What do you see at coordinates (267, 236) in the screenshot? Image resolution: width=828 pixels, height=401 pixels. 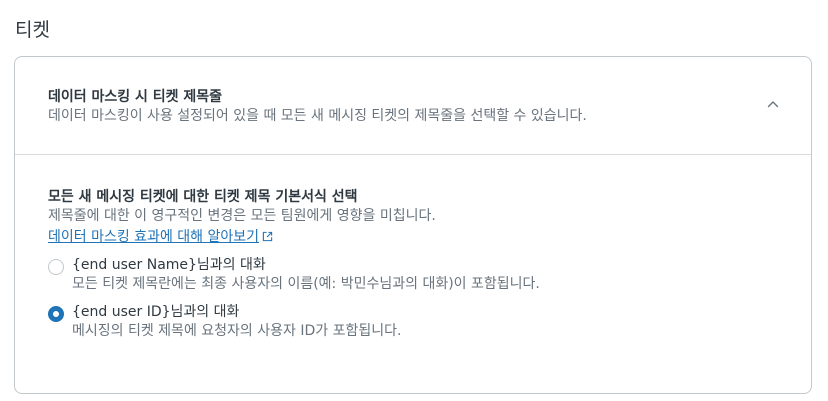 I see `external-link-icon` at bounding box center [267, 236].